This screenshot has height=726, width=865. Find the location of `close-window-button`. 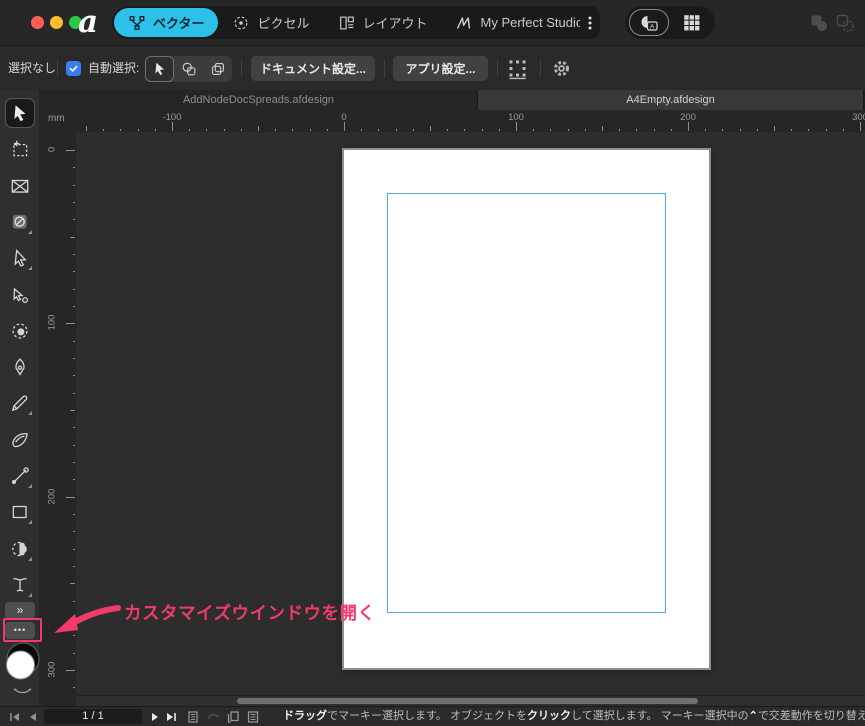

close-window-button is located at coordinates (37, 22).